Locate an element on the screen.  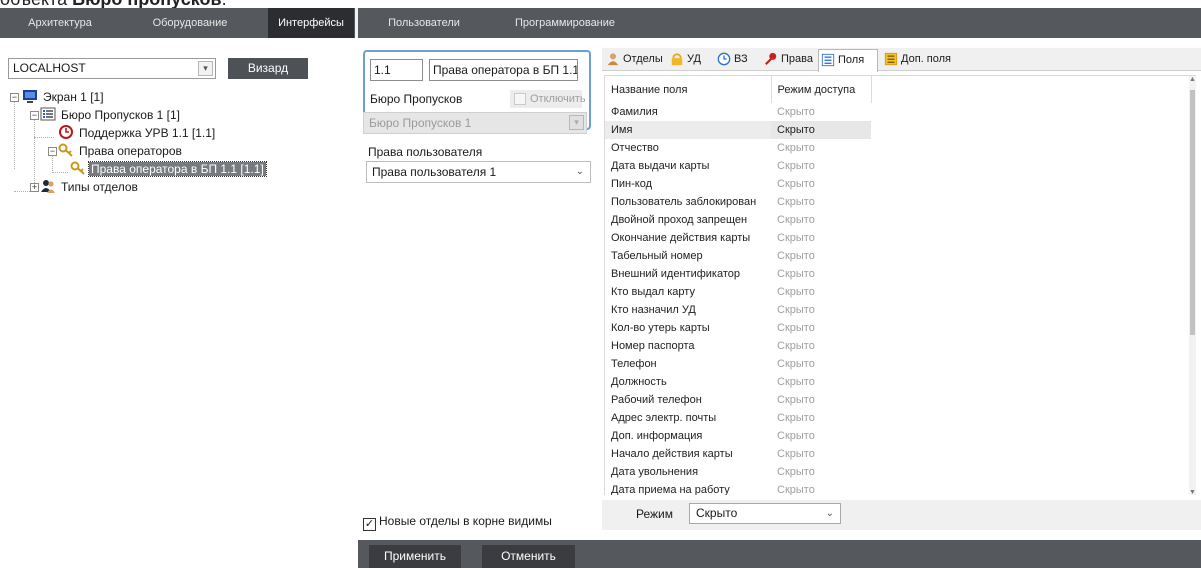
user-rights-select: Права пользователя 1 ⌄ is located at coordinates (478, 172).